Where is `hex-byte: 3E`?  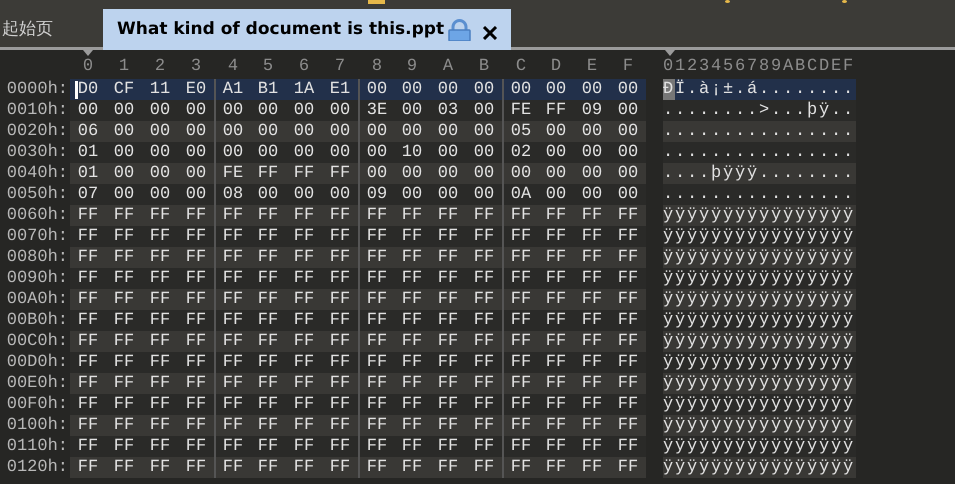 hex-byte: 3E is located at coordinates (377, 110).